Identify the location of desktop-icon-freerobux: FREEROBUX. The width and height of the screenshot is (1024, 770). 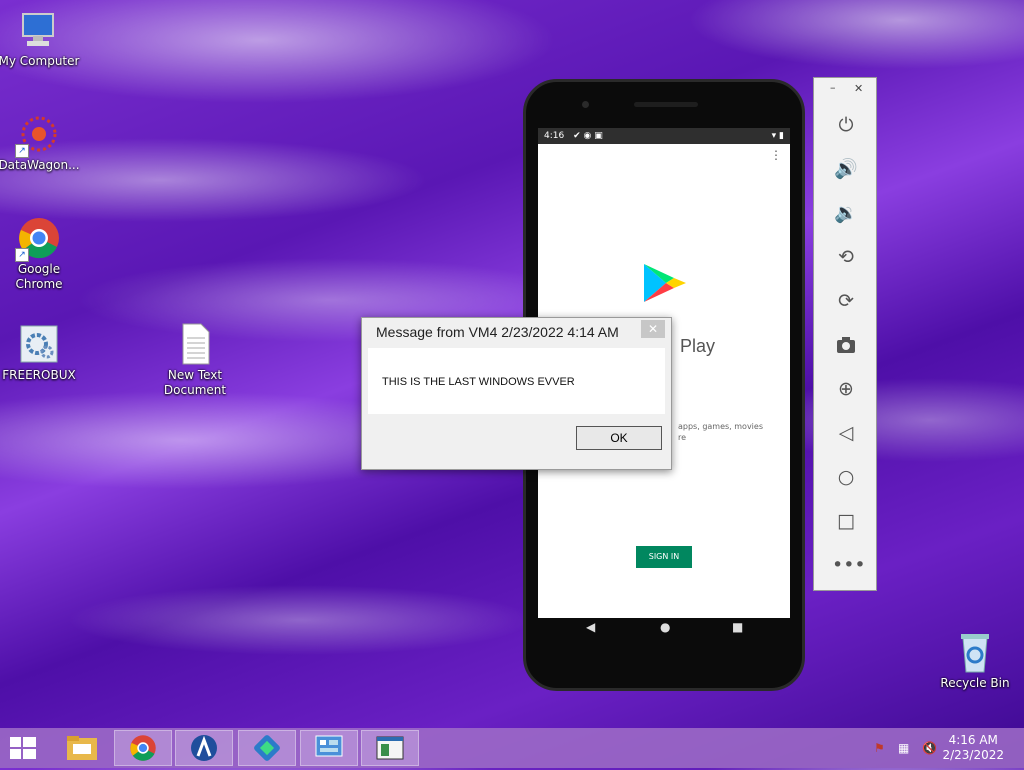
(40, 352).